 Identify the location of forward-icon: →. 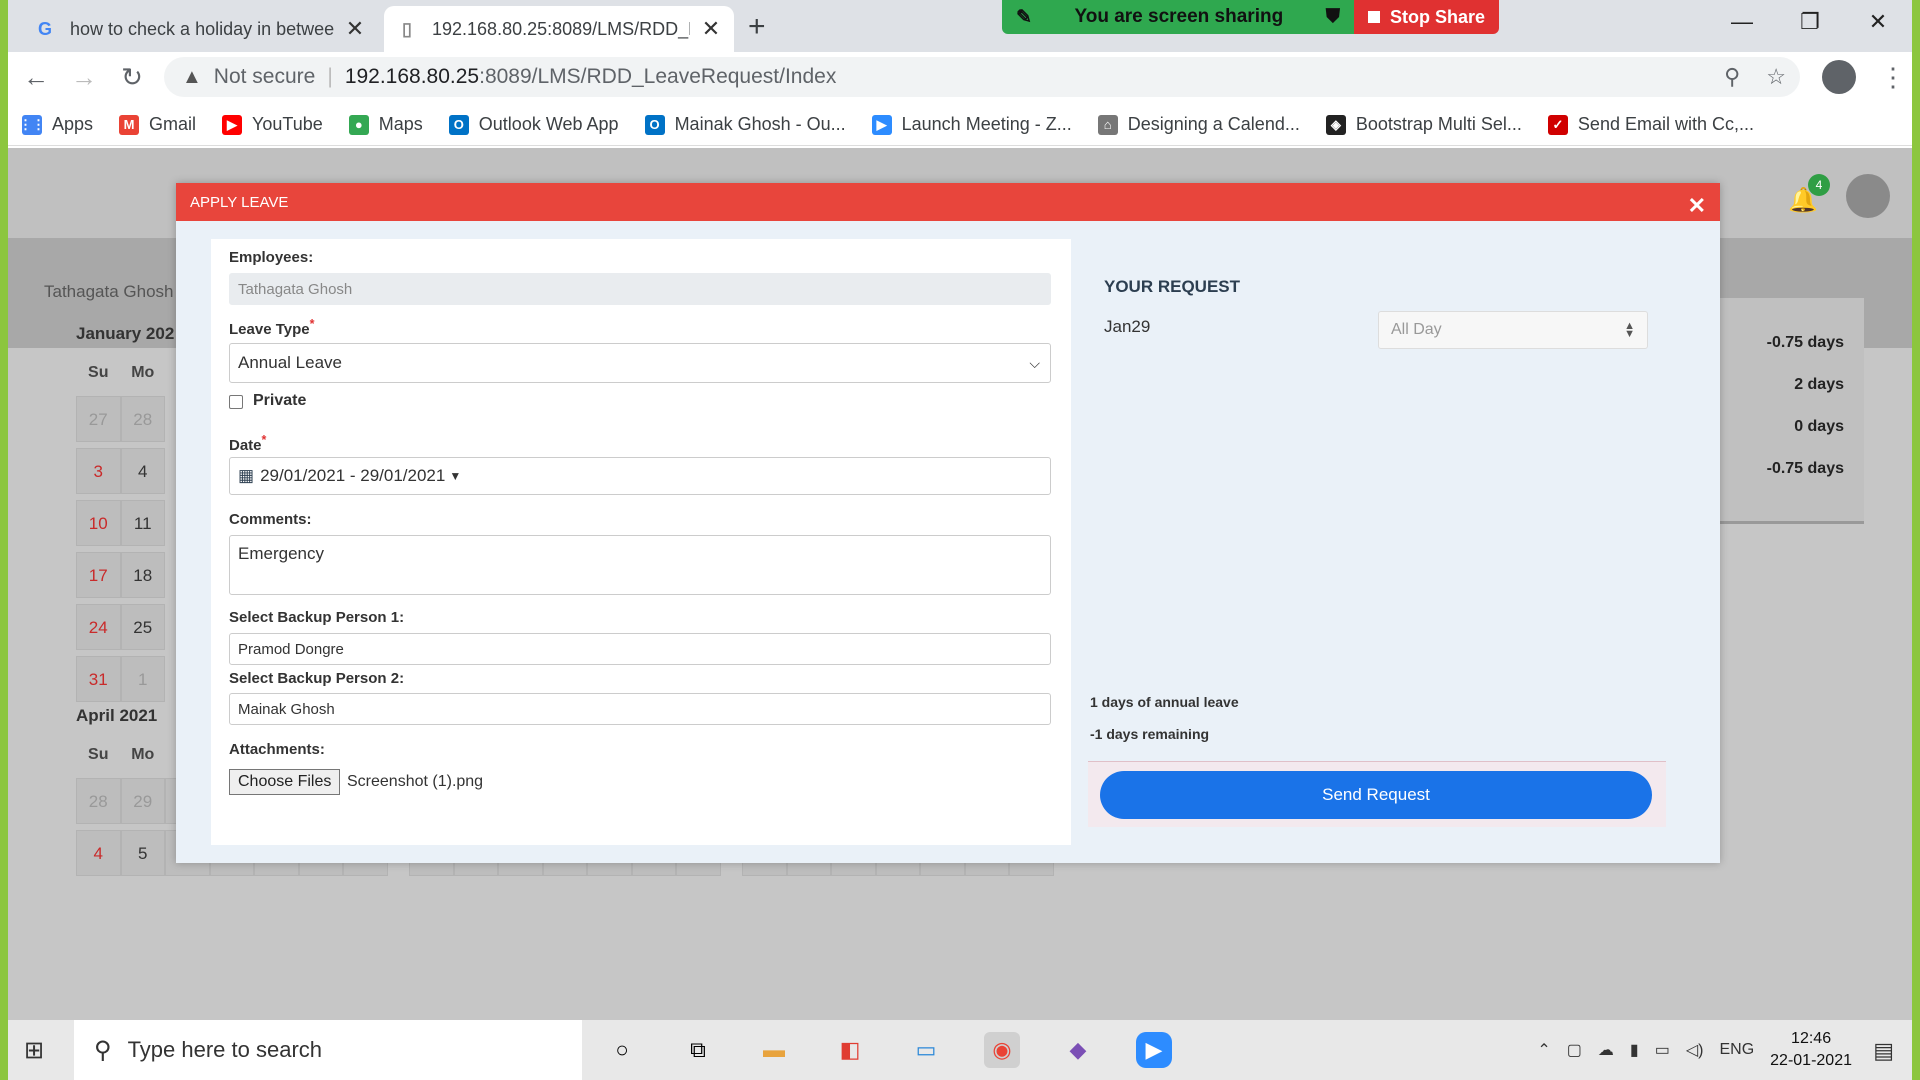
(84, 77).